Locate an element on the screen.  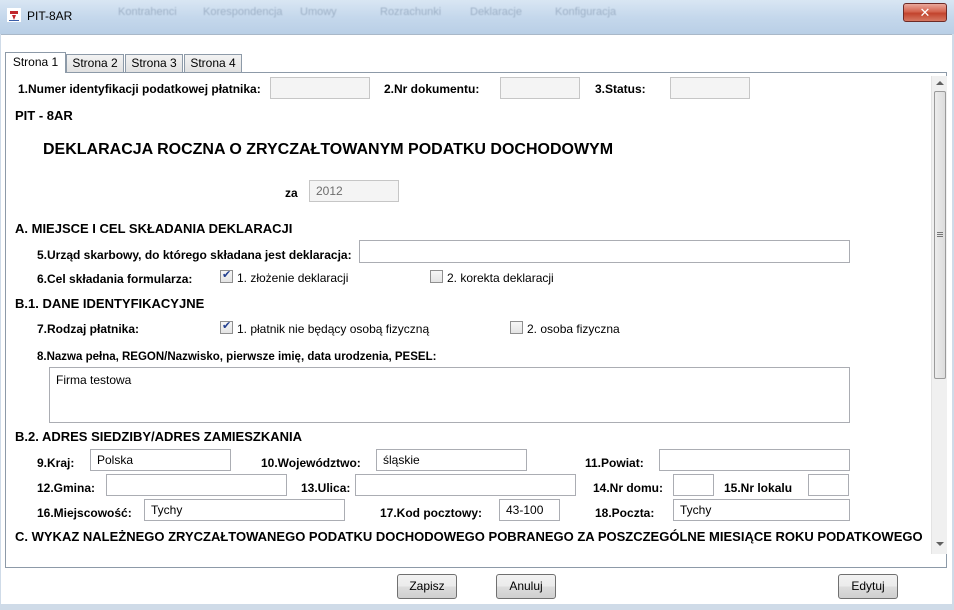
blurred-menu-item: Konfiguracja is located at coordinates (586, 12).